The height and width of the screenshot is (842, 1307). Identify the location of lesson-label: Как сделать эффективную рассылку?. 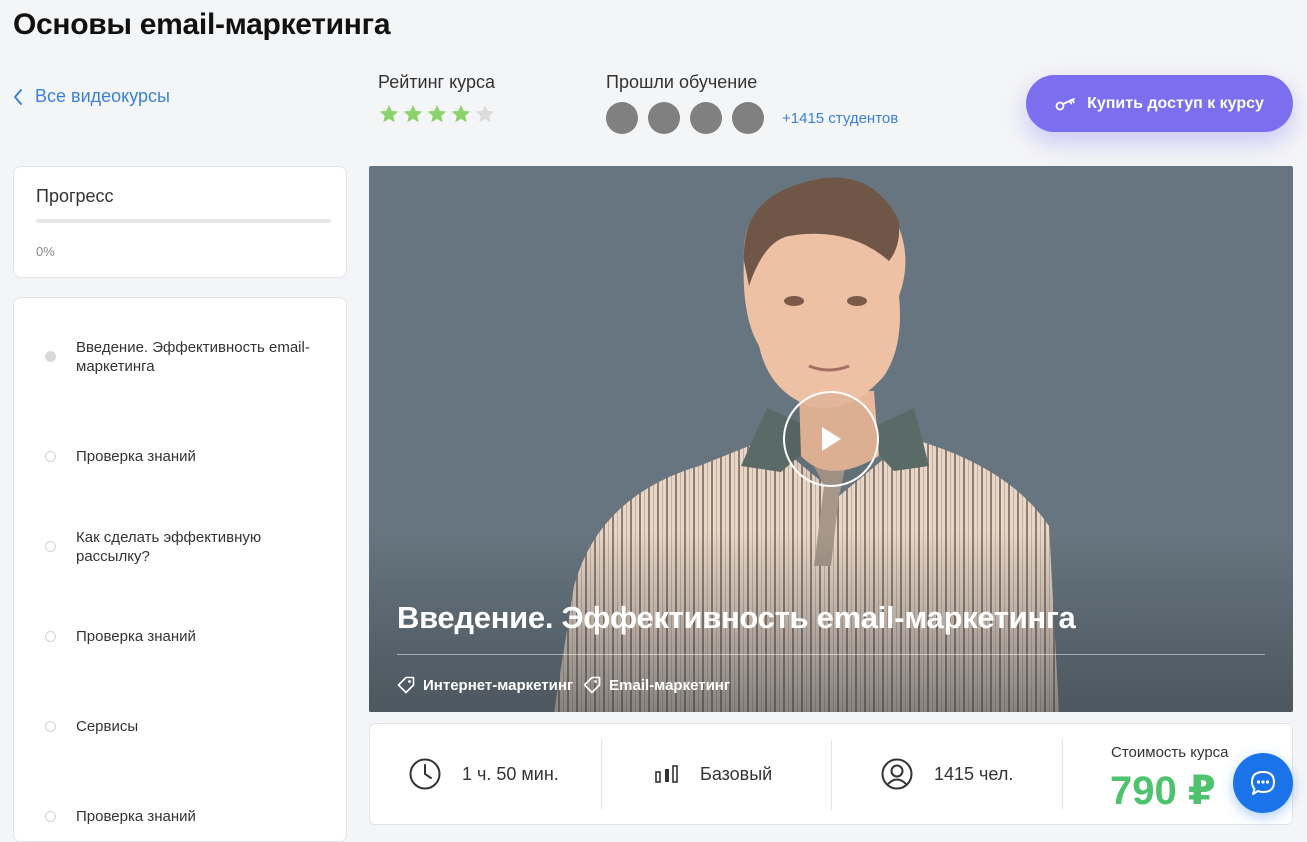
(169, 547).